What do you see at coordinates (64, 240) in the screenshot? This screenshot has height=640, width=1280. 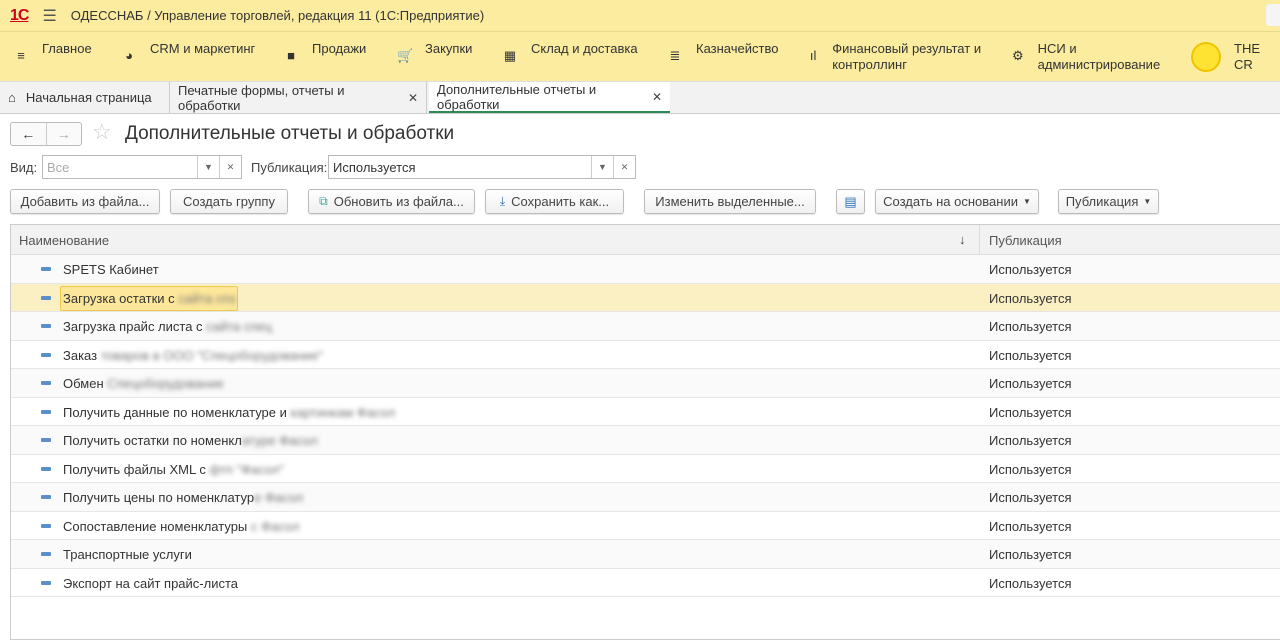 I see `column-header-name: Наименование` at bounding box center [64, 240].